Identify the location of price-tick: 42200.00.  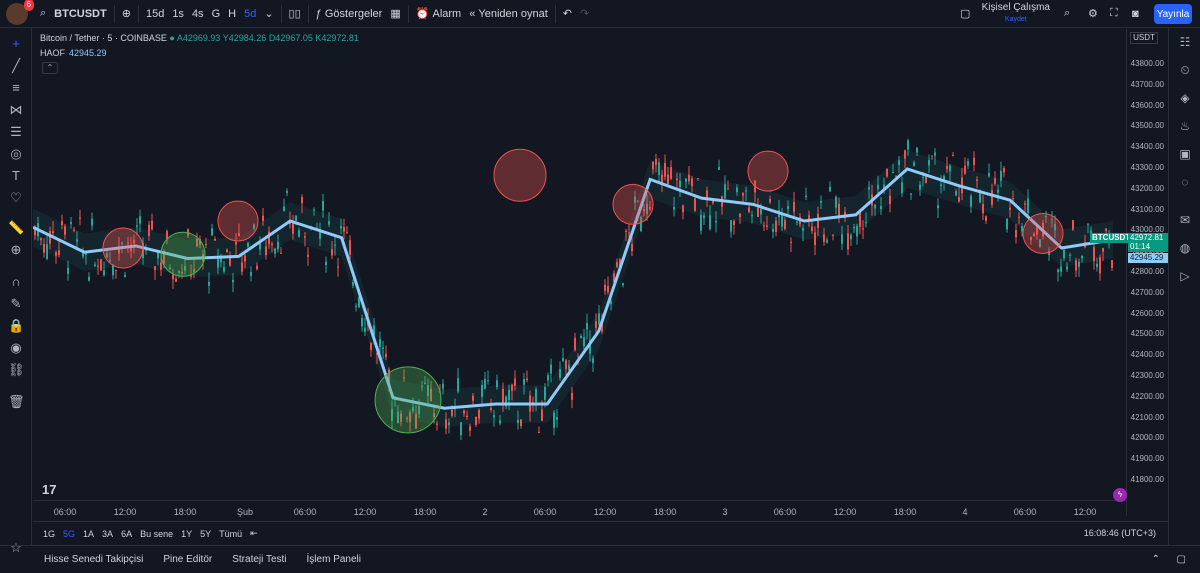
(1147, 396).